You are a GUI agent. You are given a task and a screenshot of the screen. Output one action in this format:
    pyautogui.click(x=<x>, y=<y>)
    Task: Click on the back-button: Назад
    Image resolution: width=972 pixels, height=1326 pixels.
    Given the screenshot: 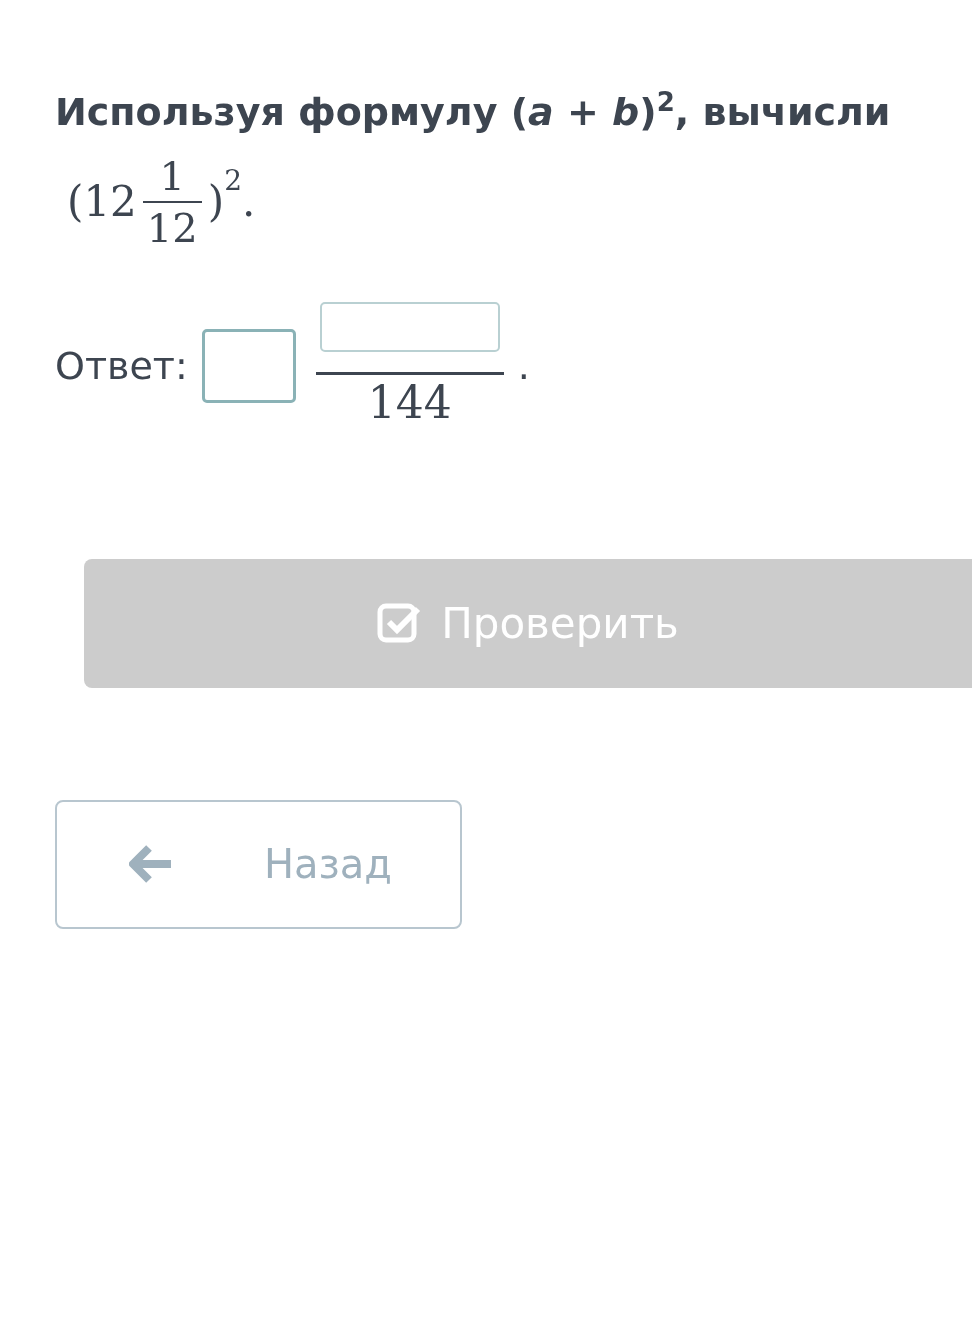 What is the action you would take?
    pyautogui.click(x=258, y=864)
    